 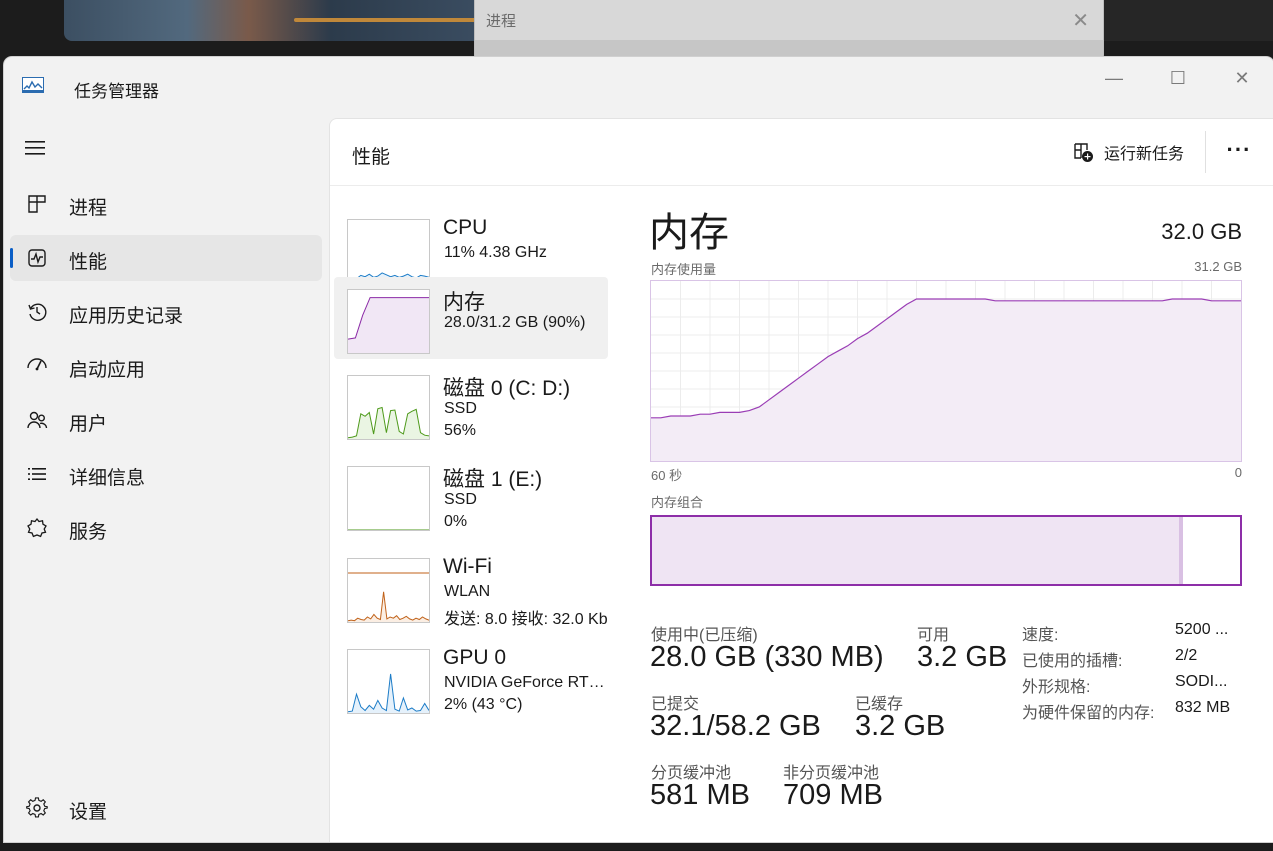 What do you see at coordinates (399, 20) in the screenshot?
I see `wallpaper-detail` at bounding box center [399, 20].